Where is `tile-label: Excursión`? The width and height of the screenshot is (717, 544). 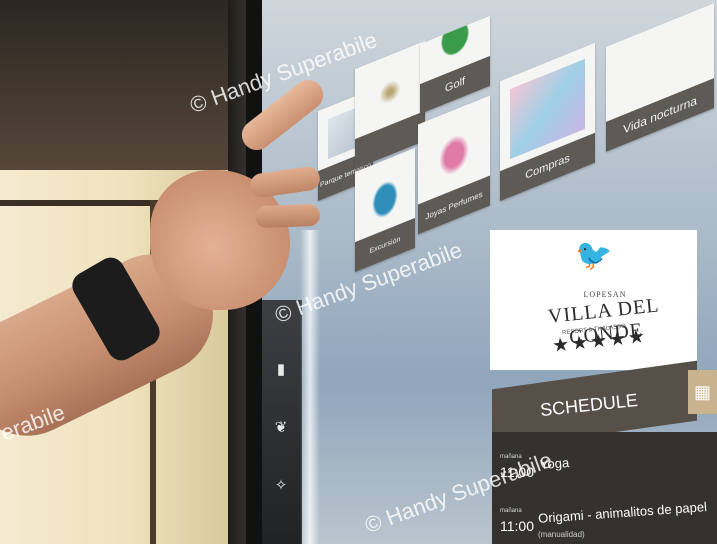
tile-label: Excursión is located at coordinates (385, 245).